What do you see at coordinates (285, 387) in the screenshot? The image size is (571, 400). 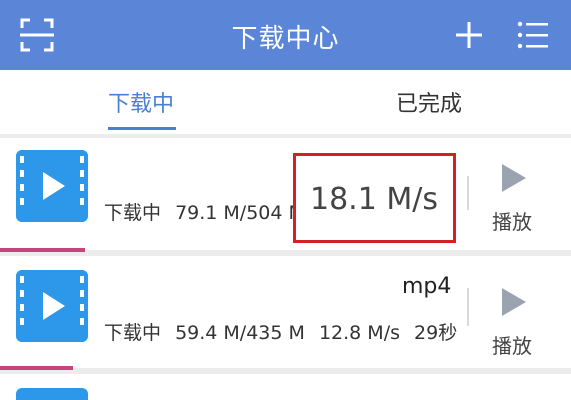 I see `download-item` at bounding box center [285, 387].